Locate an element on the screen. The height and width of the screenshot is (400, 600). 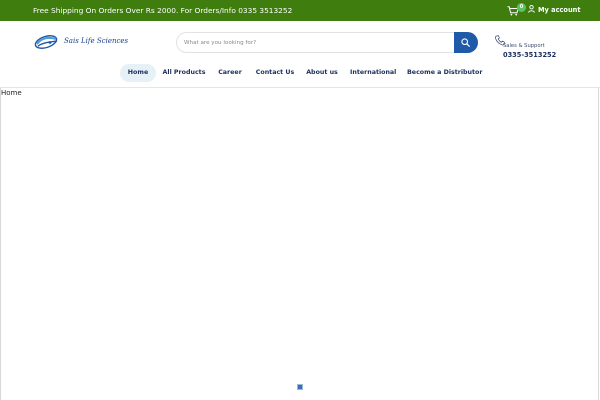
nav-item-contact-us: Contact Us is located at coordinates (275, 73).